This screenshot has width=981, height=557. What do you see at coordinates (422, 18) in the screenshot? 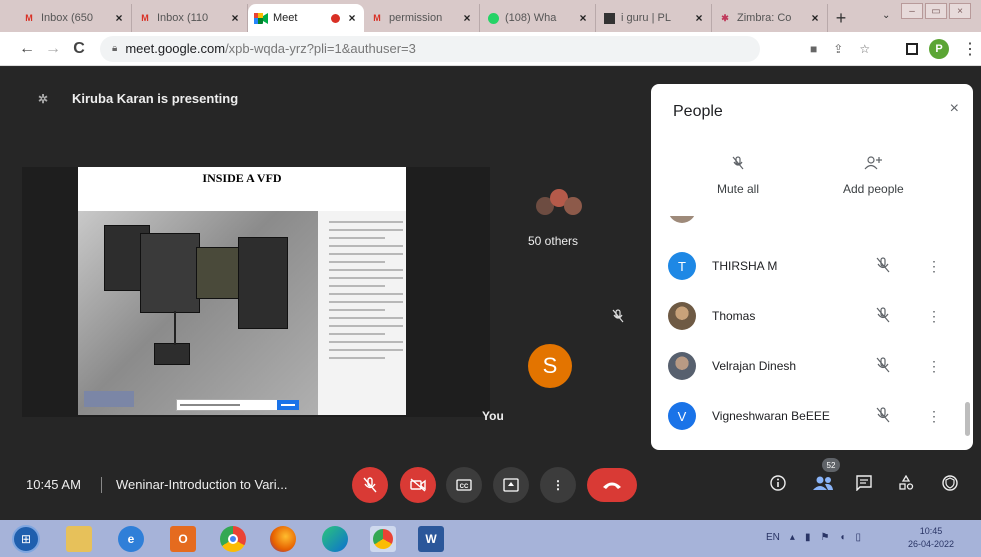
I see `tab-permission: M permission ×` at bounding box center [422, 18].